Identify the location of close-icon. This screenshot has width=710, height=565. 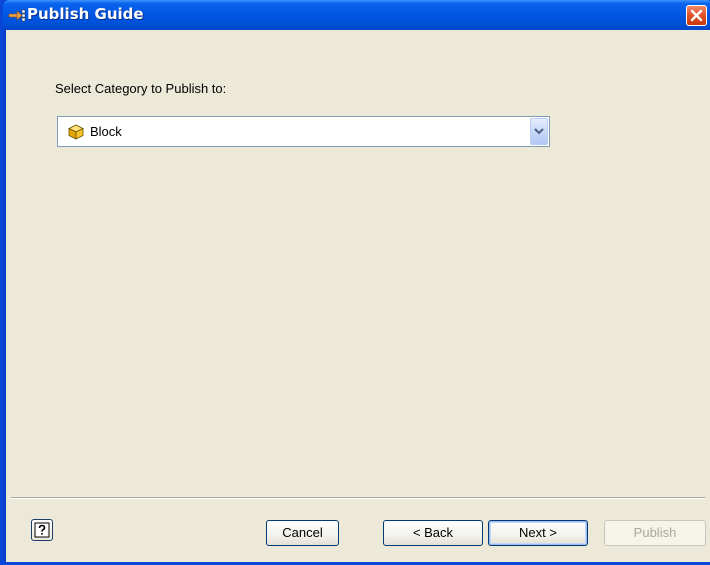
(696, 15).